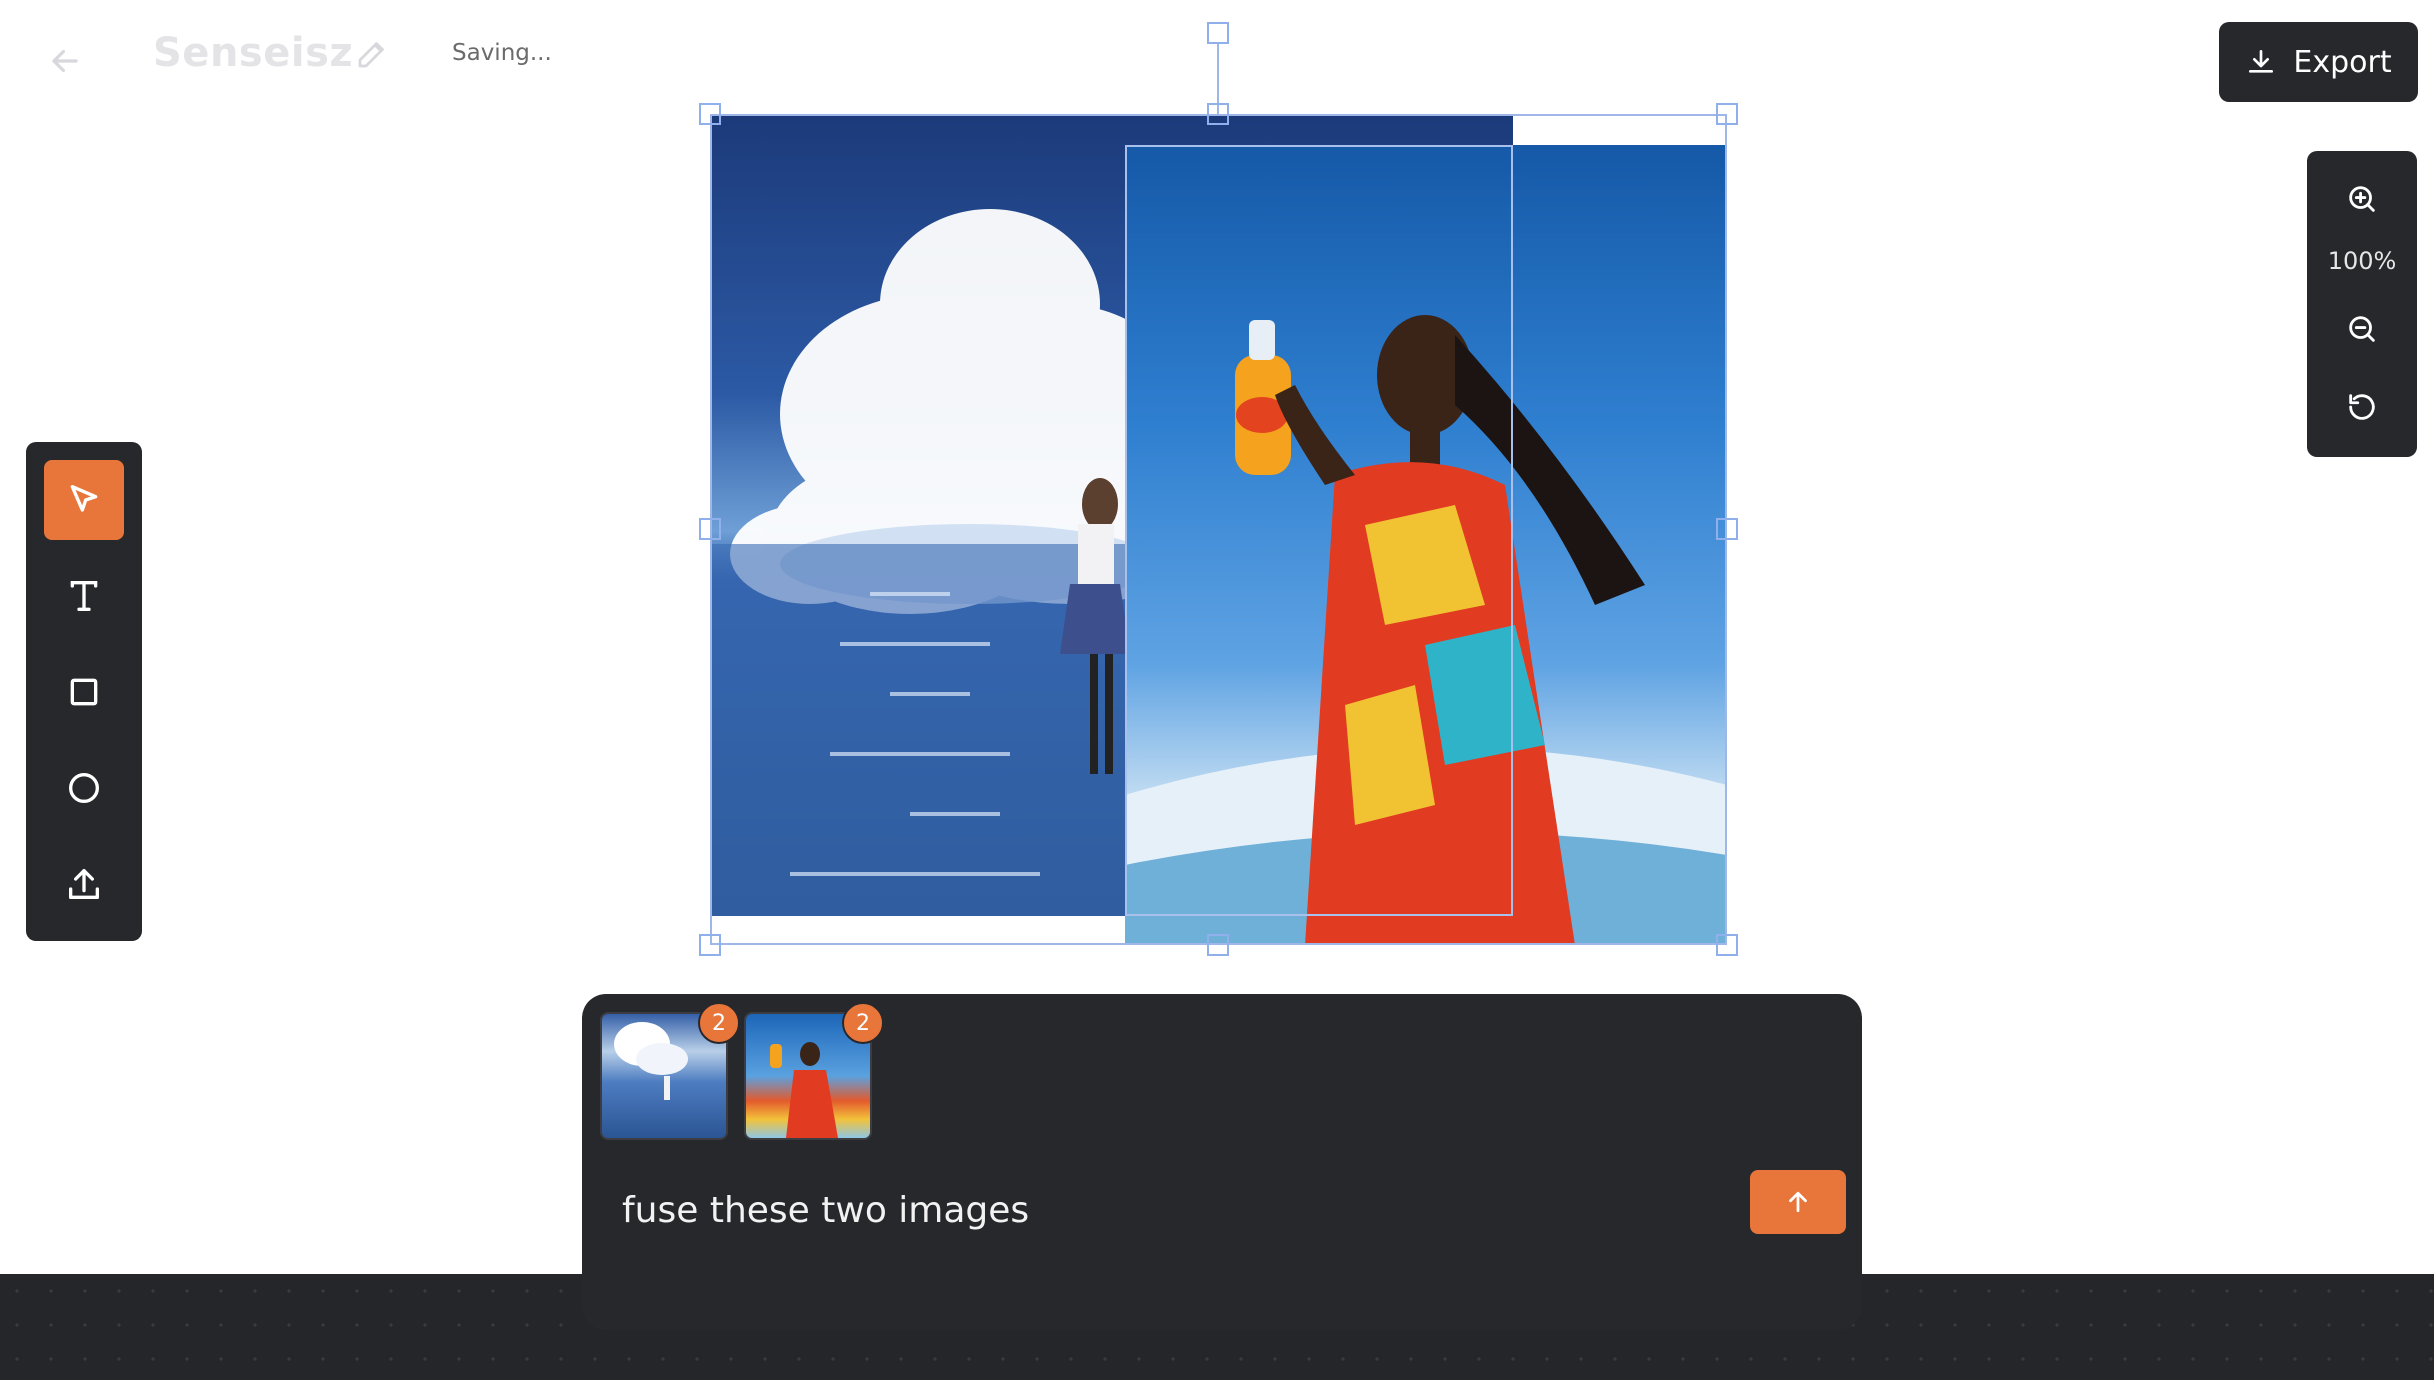 This screenshot has width=2434, height=1380. Describe the element at coordinates (1222, 1162) in the screenshot. I see `prompt-panel: 2 2 fuse these two images` at that location.